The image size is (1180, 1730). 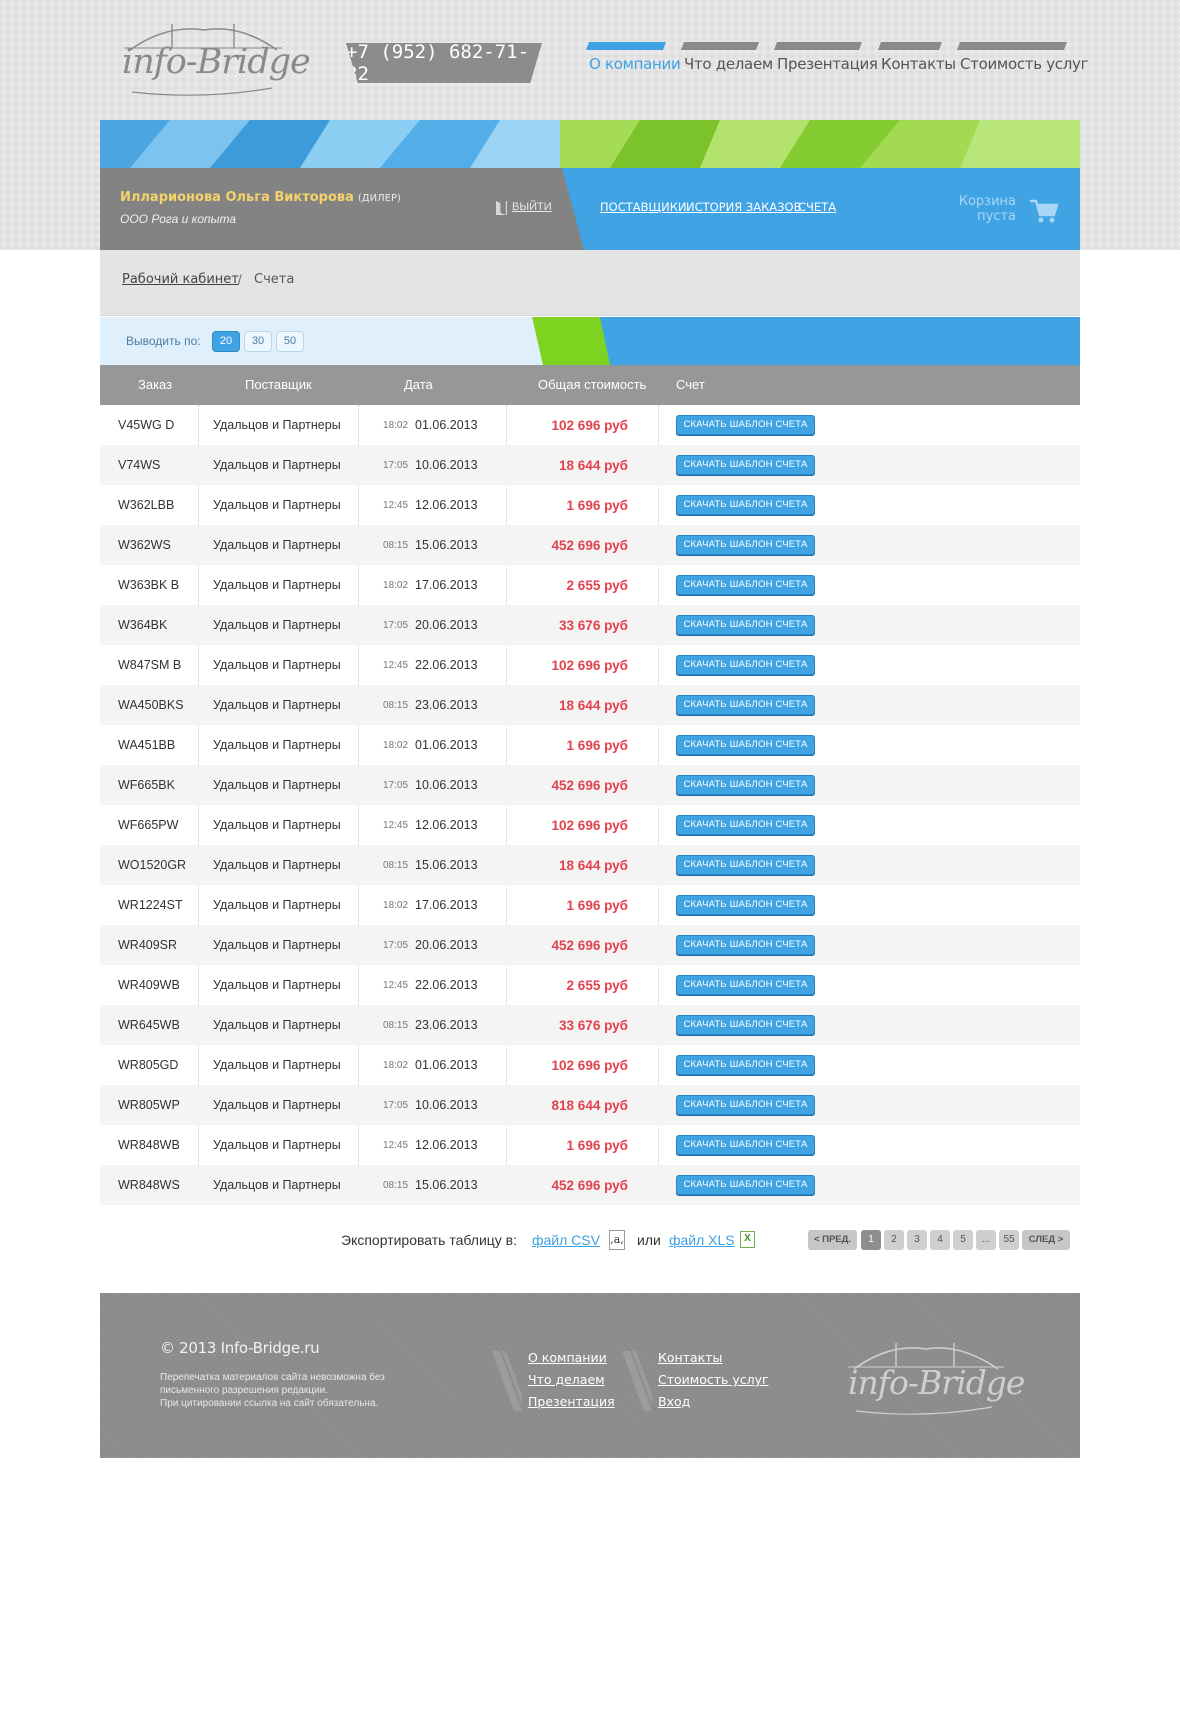 What do you see at coordinates (593, 625) in the screenshot?
I see `order-total: 33 676 руб` at bounding box center [593, 625].